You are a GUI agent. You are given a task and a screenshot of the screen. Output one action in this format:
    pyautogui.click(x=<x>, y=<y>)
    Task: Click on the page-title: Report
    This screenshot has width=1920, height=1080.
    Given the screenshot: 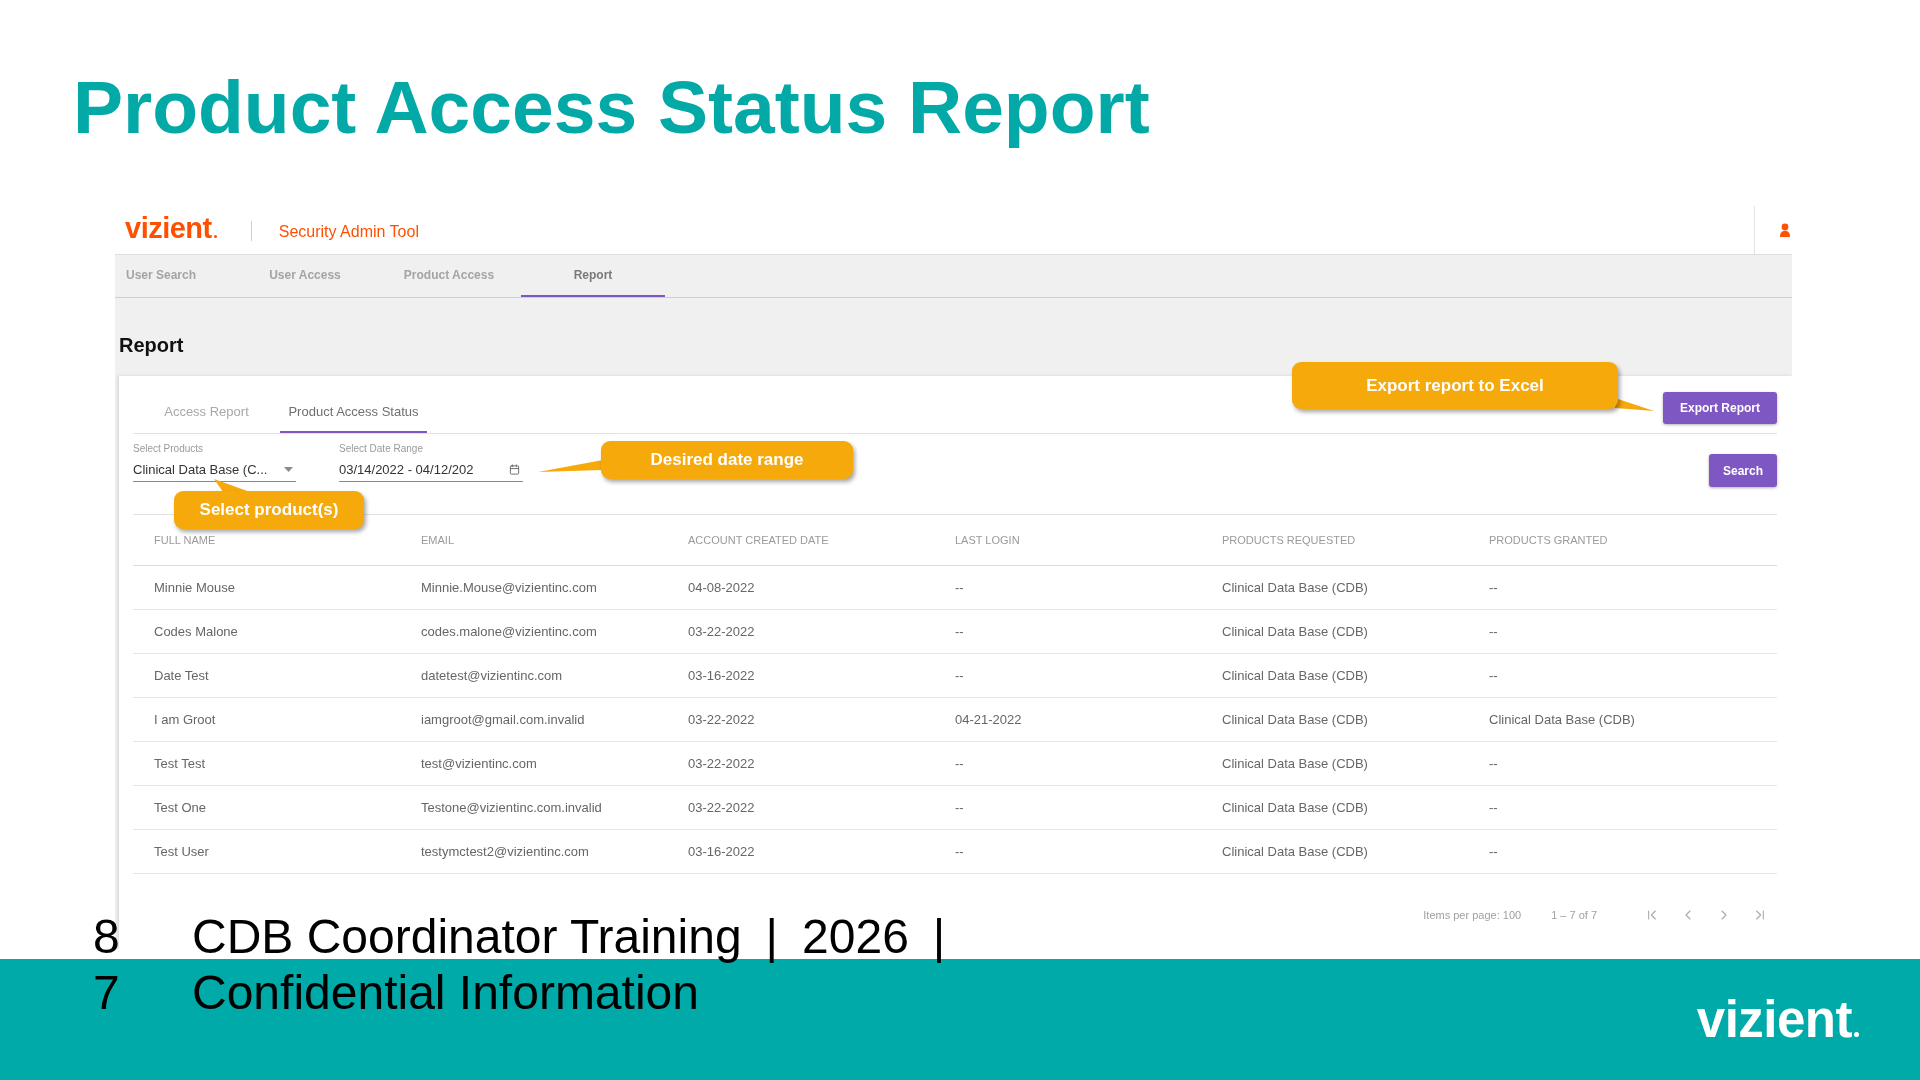 What is the action you would take?
    pyautogui.click(x=151, y=345)
    